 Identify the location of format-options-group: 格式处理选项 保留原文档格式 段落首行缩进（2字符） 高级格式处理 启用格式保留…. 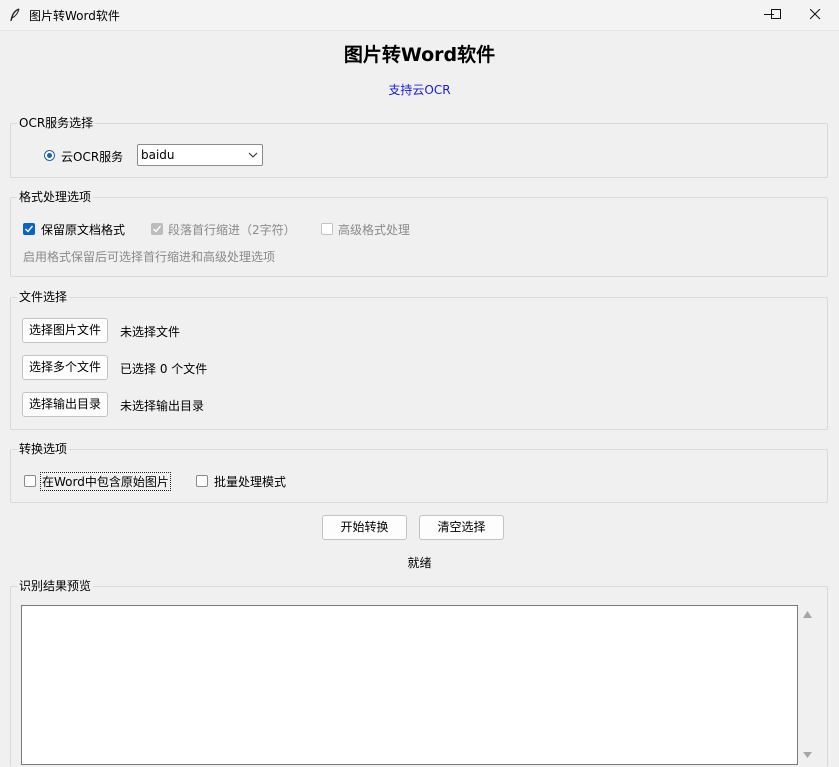
(419, 233).